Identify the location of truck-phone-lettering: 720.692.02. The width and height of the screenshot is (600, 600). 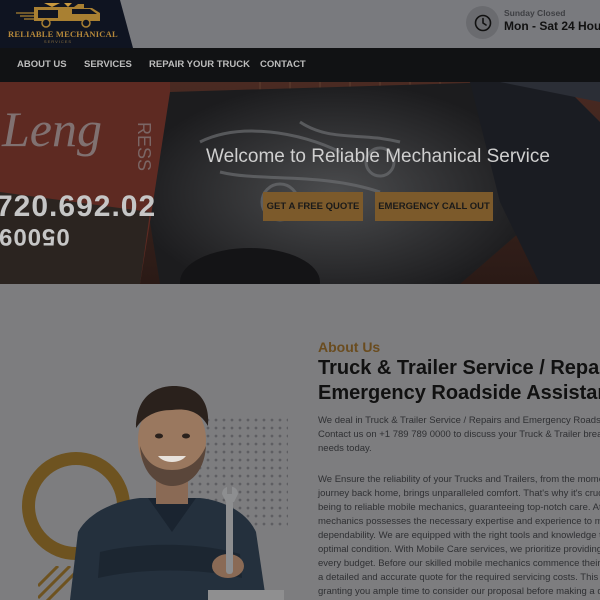
(78, 206).